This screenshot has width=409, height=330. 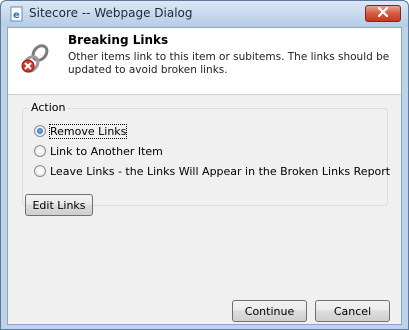 I want to click on close-button, so click(x=383, y=13).